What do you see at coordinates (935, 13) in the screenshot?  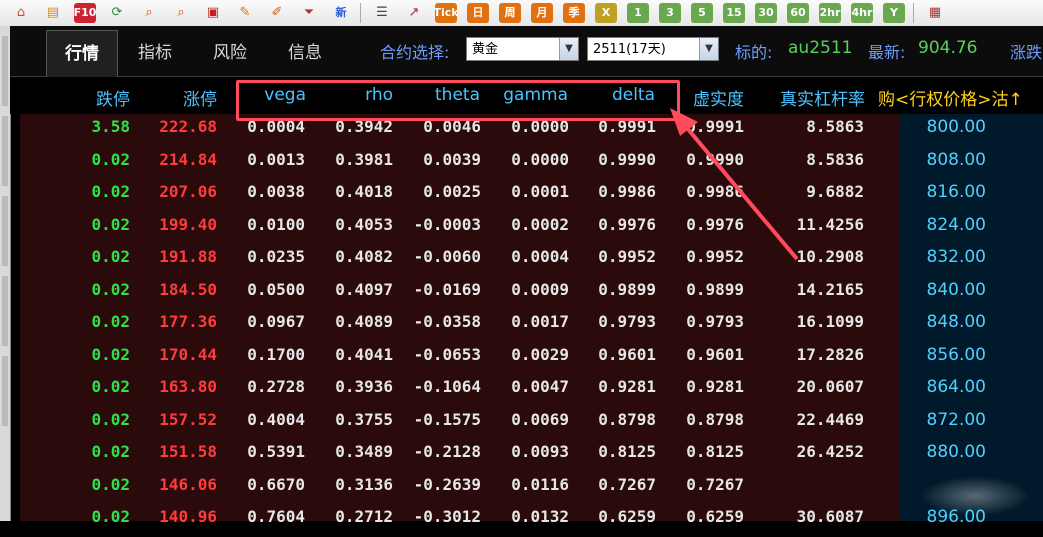 I see `grid-icon: ▦` at bounding box center [935, 13].